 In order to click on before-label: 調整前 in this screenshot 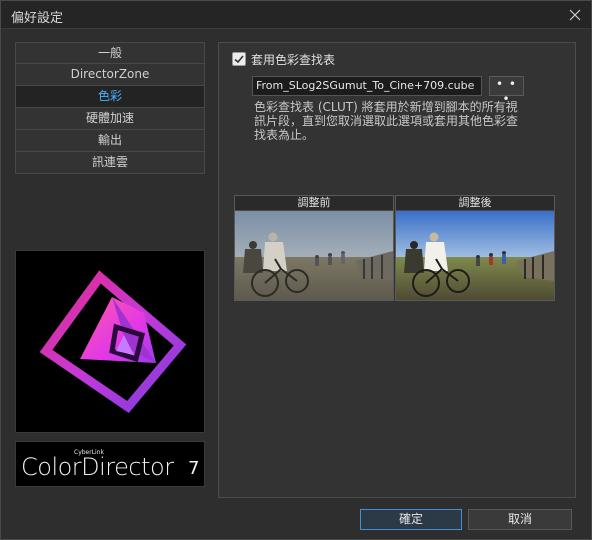, I will do `click(314, 203)`.